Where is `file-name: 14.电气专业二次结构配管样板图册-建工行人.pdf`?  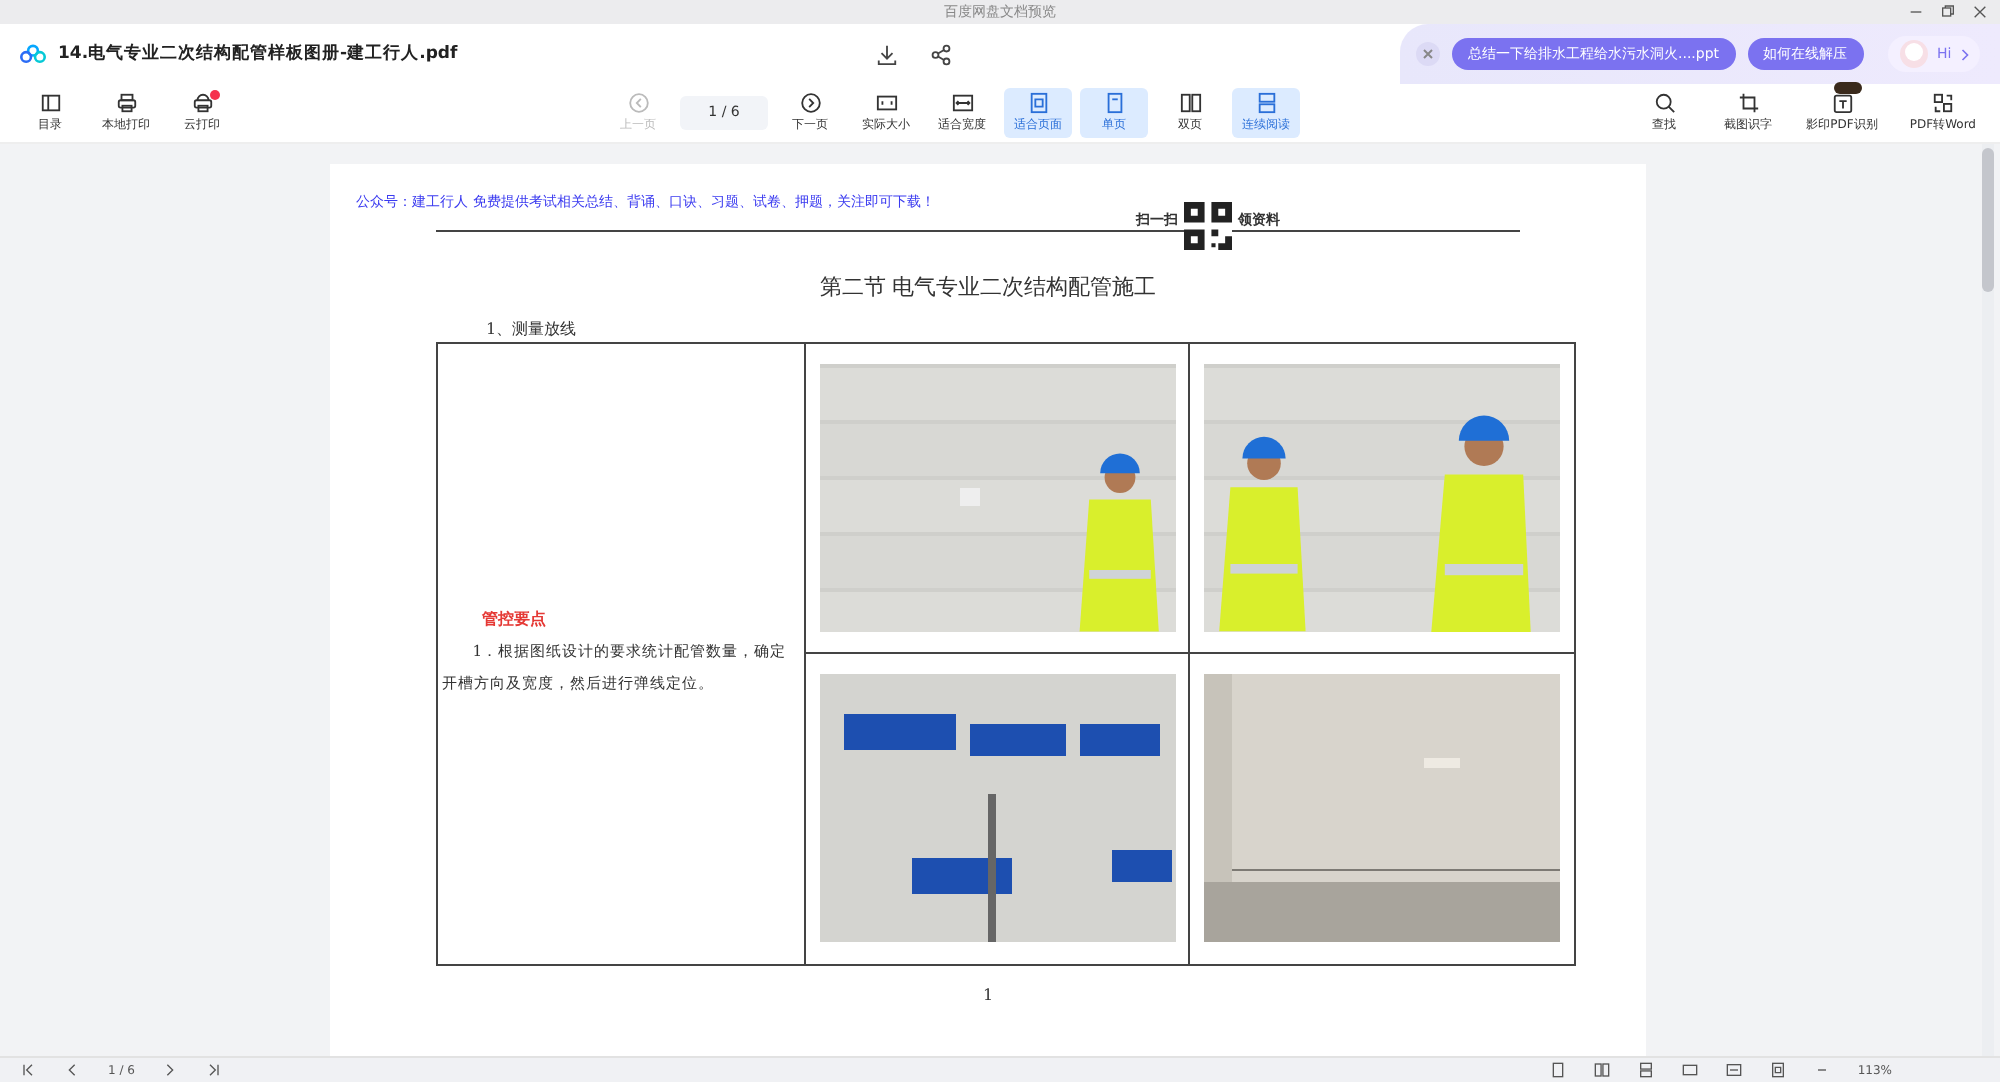 file-name: 14.电气专业二次结构配管样板图册-建工行人.pdf is located at coordinates (258, 54).